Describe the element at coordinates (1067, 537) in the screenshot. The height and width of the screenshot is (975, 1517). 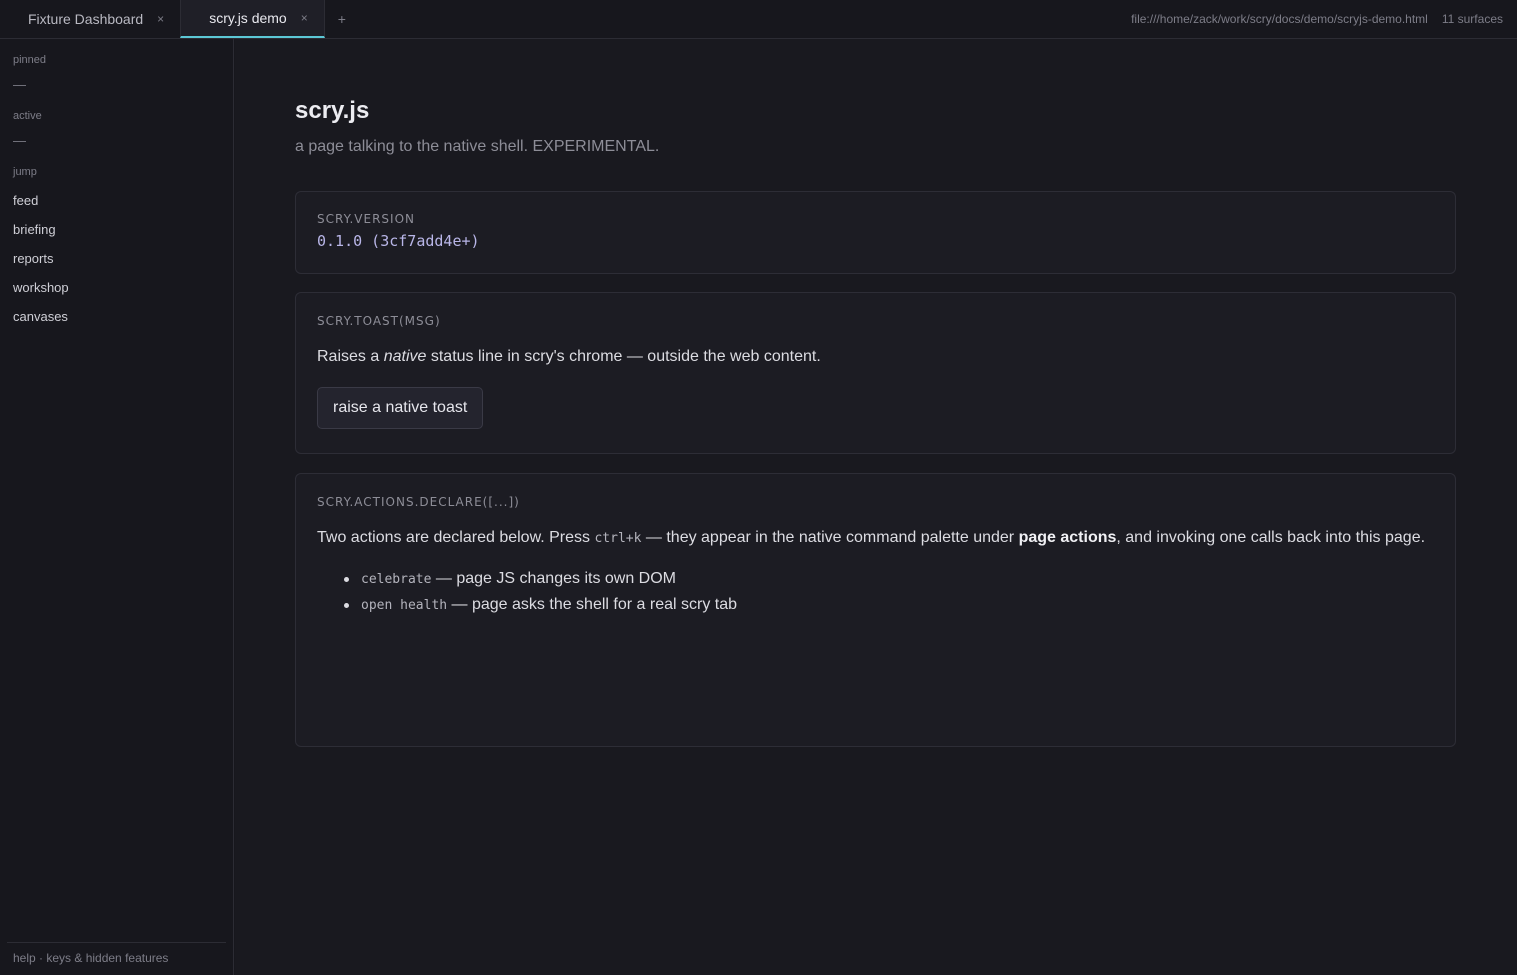
I see `bold-text: page actions` at that location.